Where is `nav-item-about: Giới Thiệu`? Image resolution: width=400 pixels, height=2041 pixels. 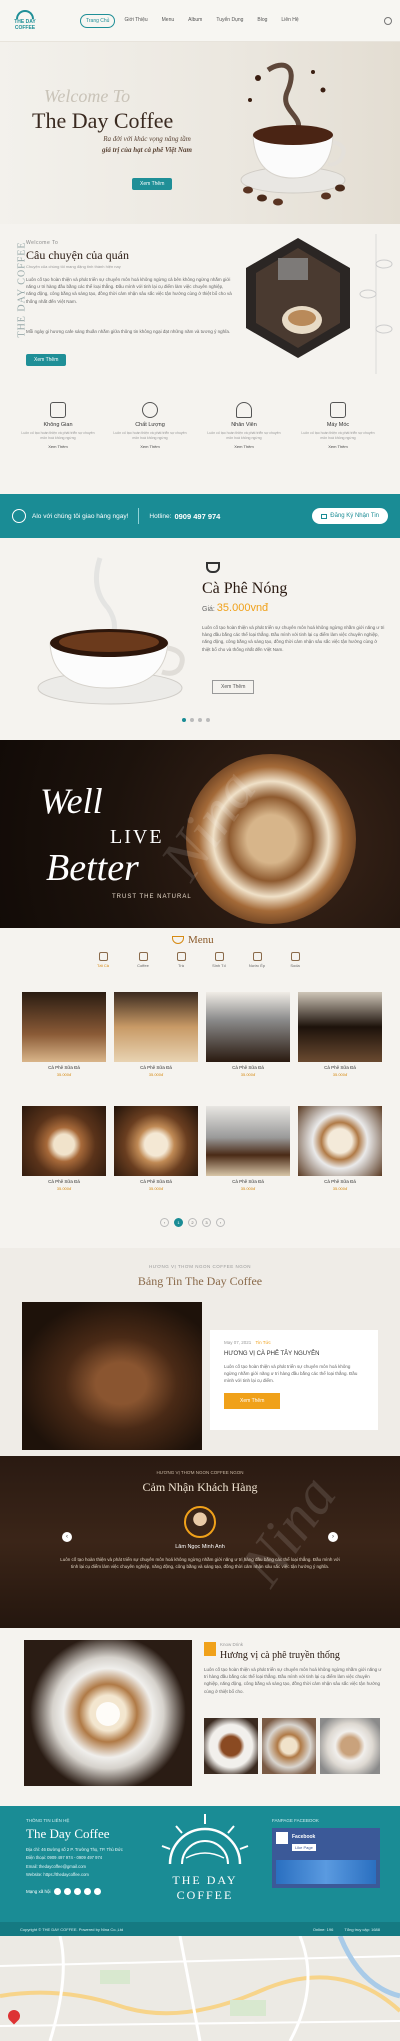 nav-item-about: Giới Thiệu is located at coordinates (135, 21).